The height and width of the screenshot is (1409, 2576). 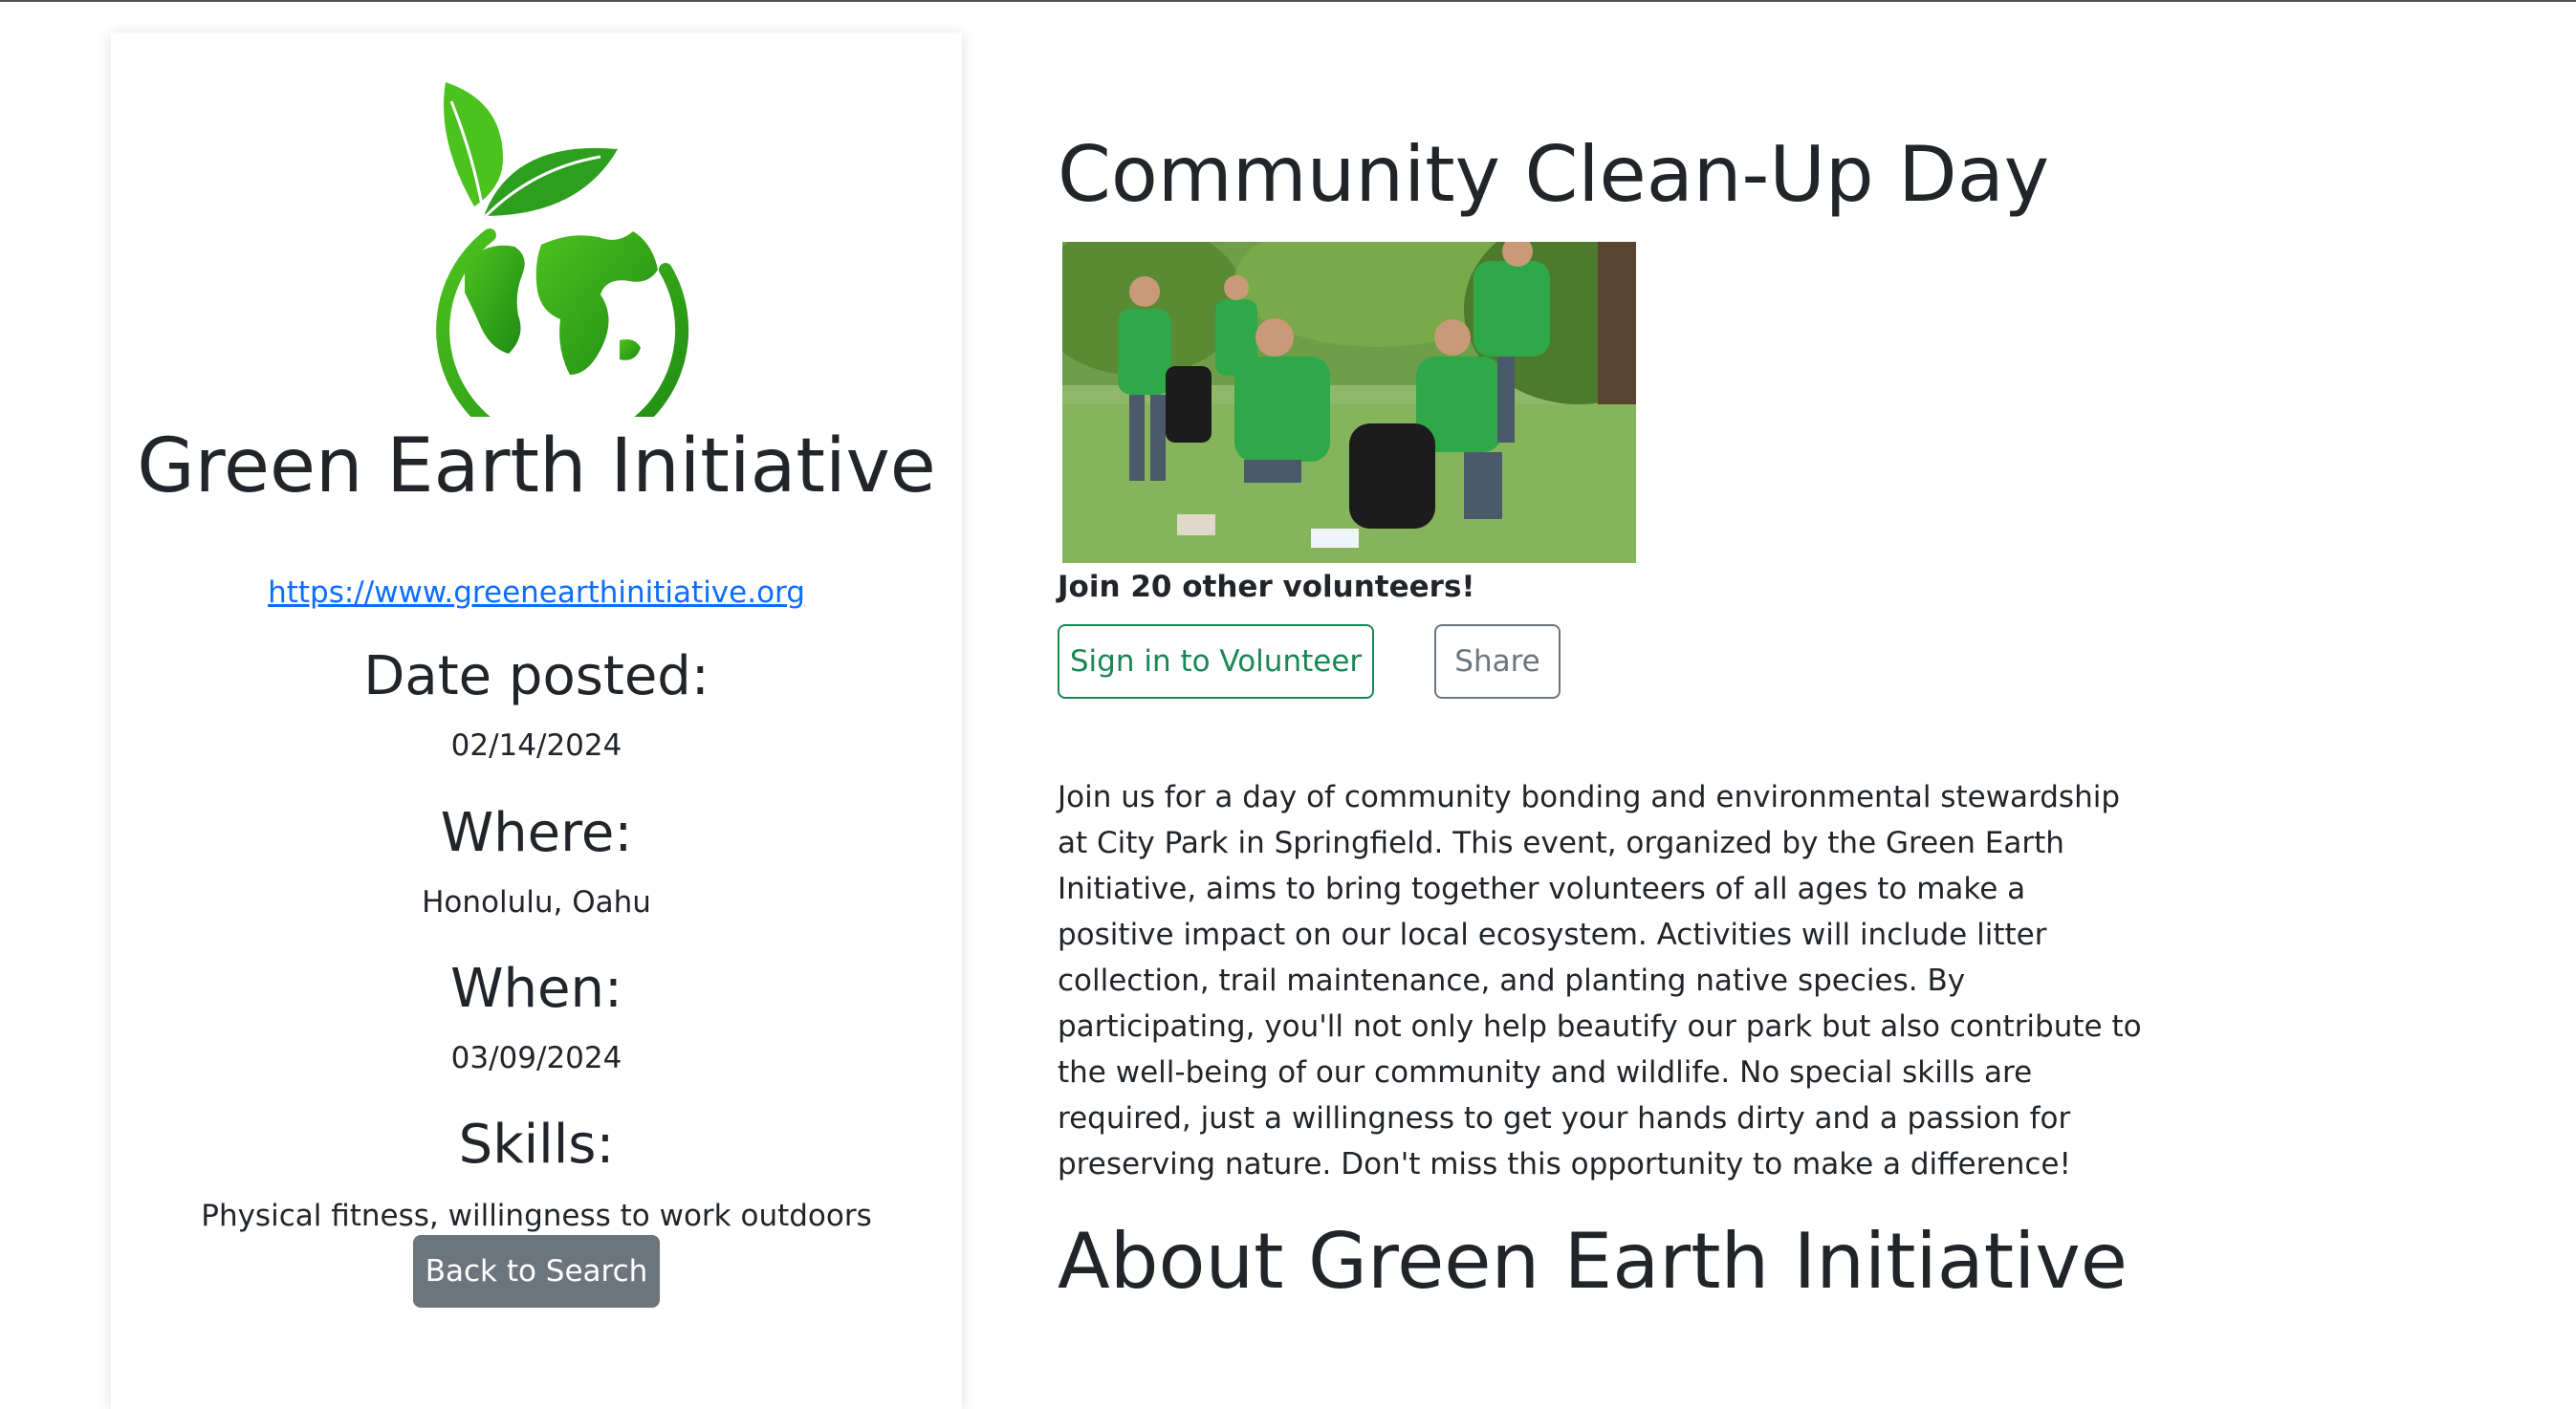 I want to click on date-posted-label: Date posted:, so click(x=536, y=676).